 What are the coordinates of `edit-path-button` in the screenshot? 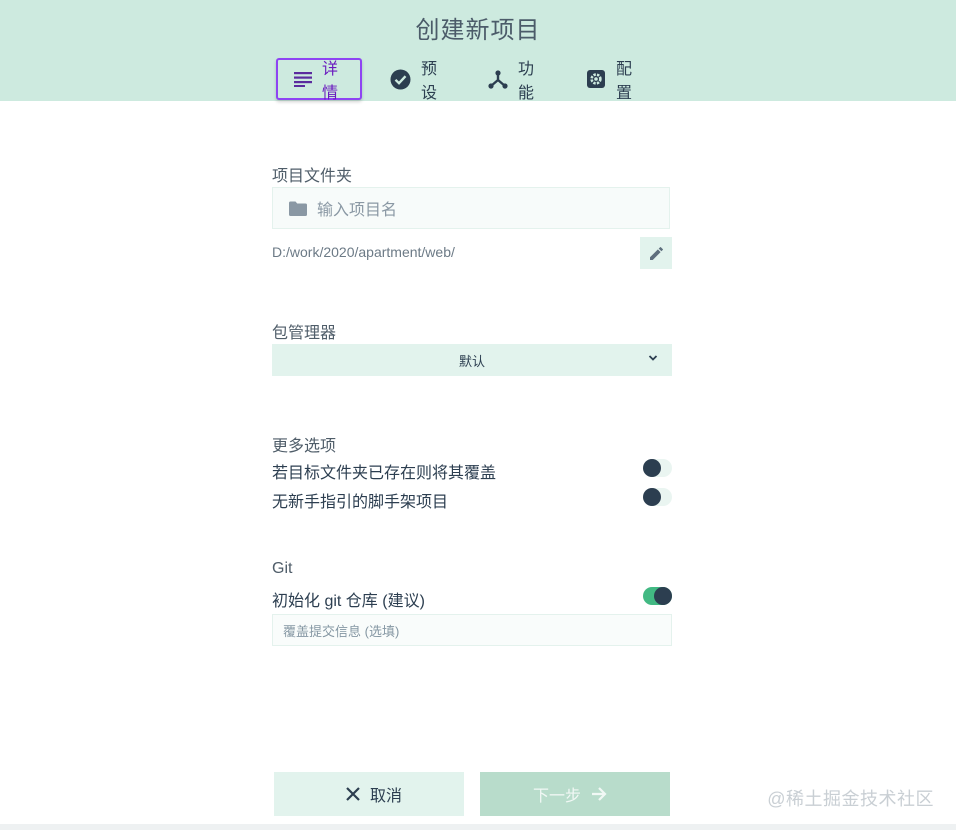 It's located at (656, 253).